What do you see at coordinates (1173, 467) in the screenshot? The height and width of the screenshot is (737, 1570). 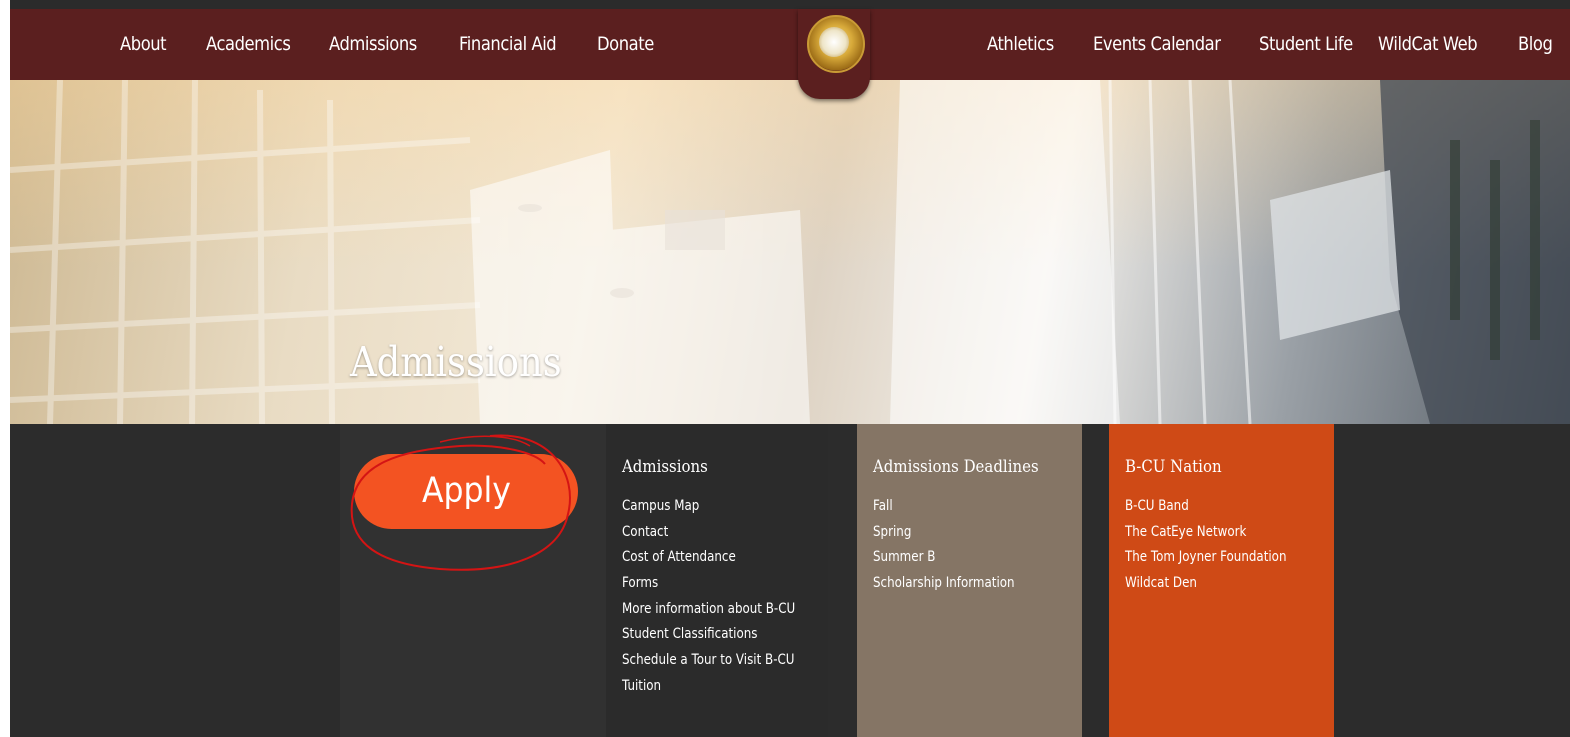 I see `bcu-nation-heading: B-CU Nation` at bounding box center [1173, 467].